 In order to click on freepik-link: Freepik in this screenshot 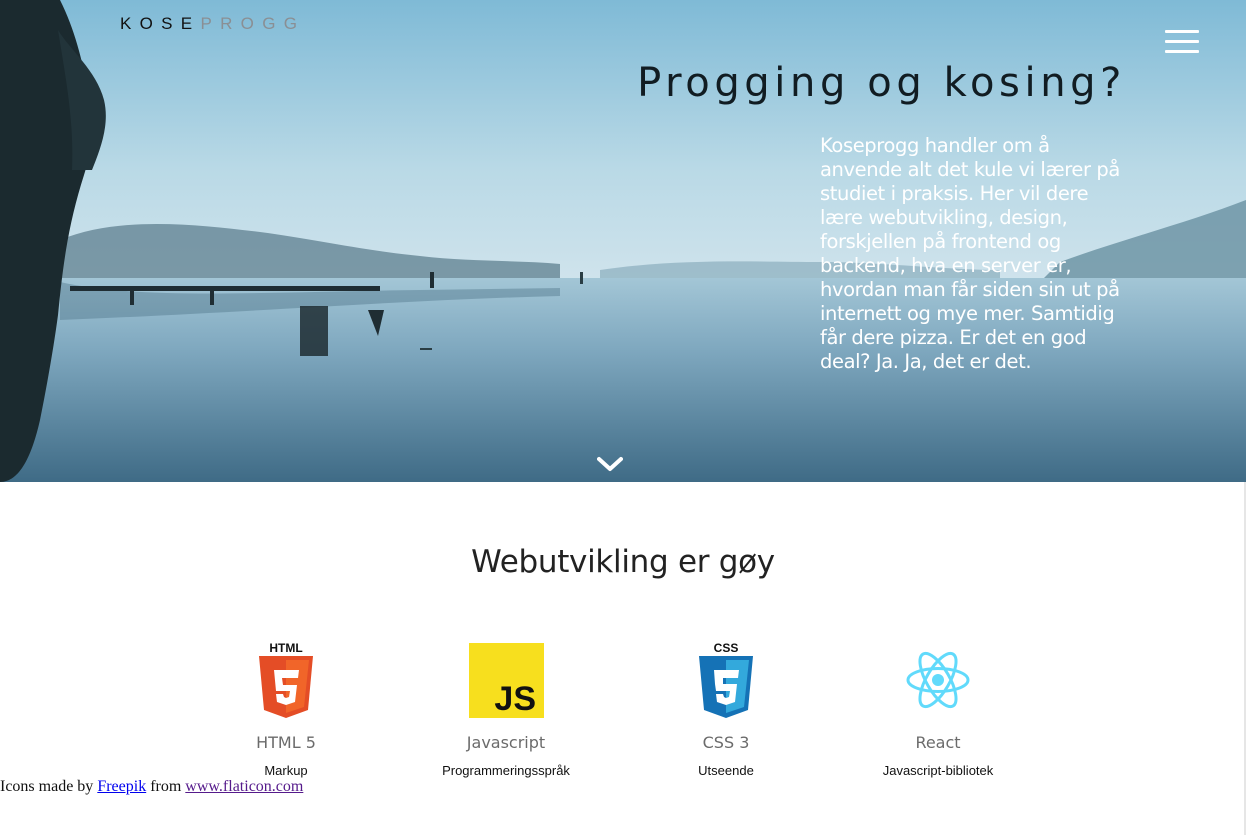, I will do `click(121, 786)`.